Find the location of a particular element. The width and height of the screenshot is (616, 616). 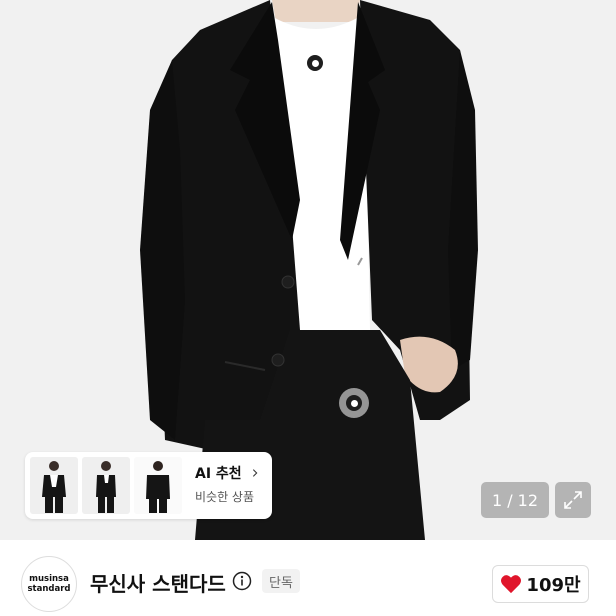

suit-back-thumbnail is located at coordinates (158, 485).